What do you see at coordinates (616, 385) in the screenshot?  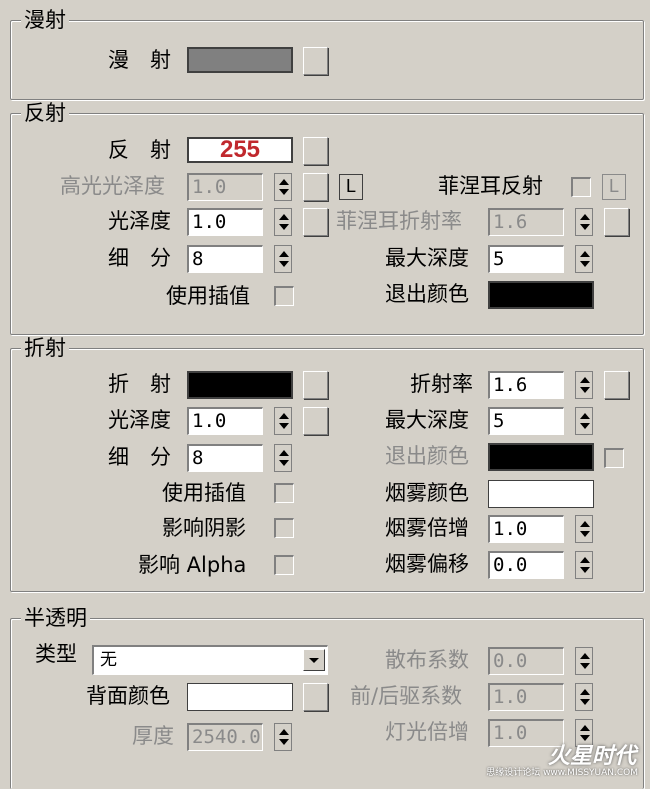 I see `ior-map-button` at bounding box center [616, 385].